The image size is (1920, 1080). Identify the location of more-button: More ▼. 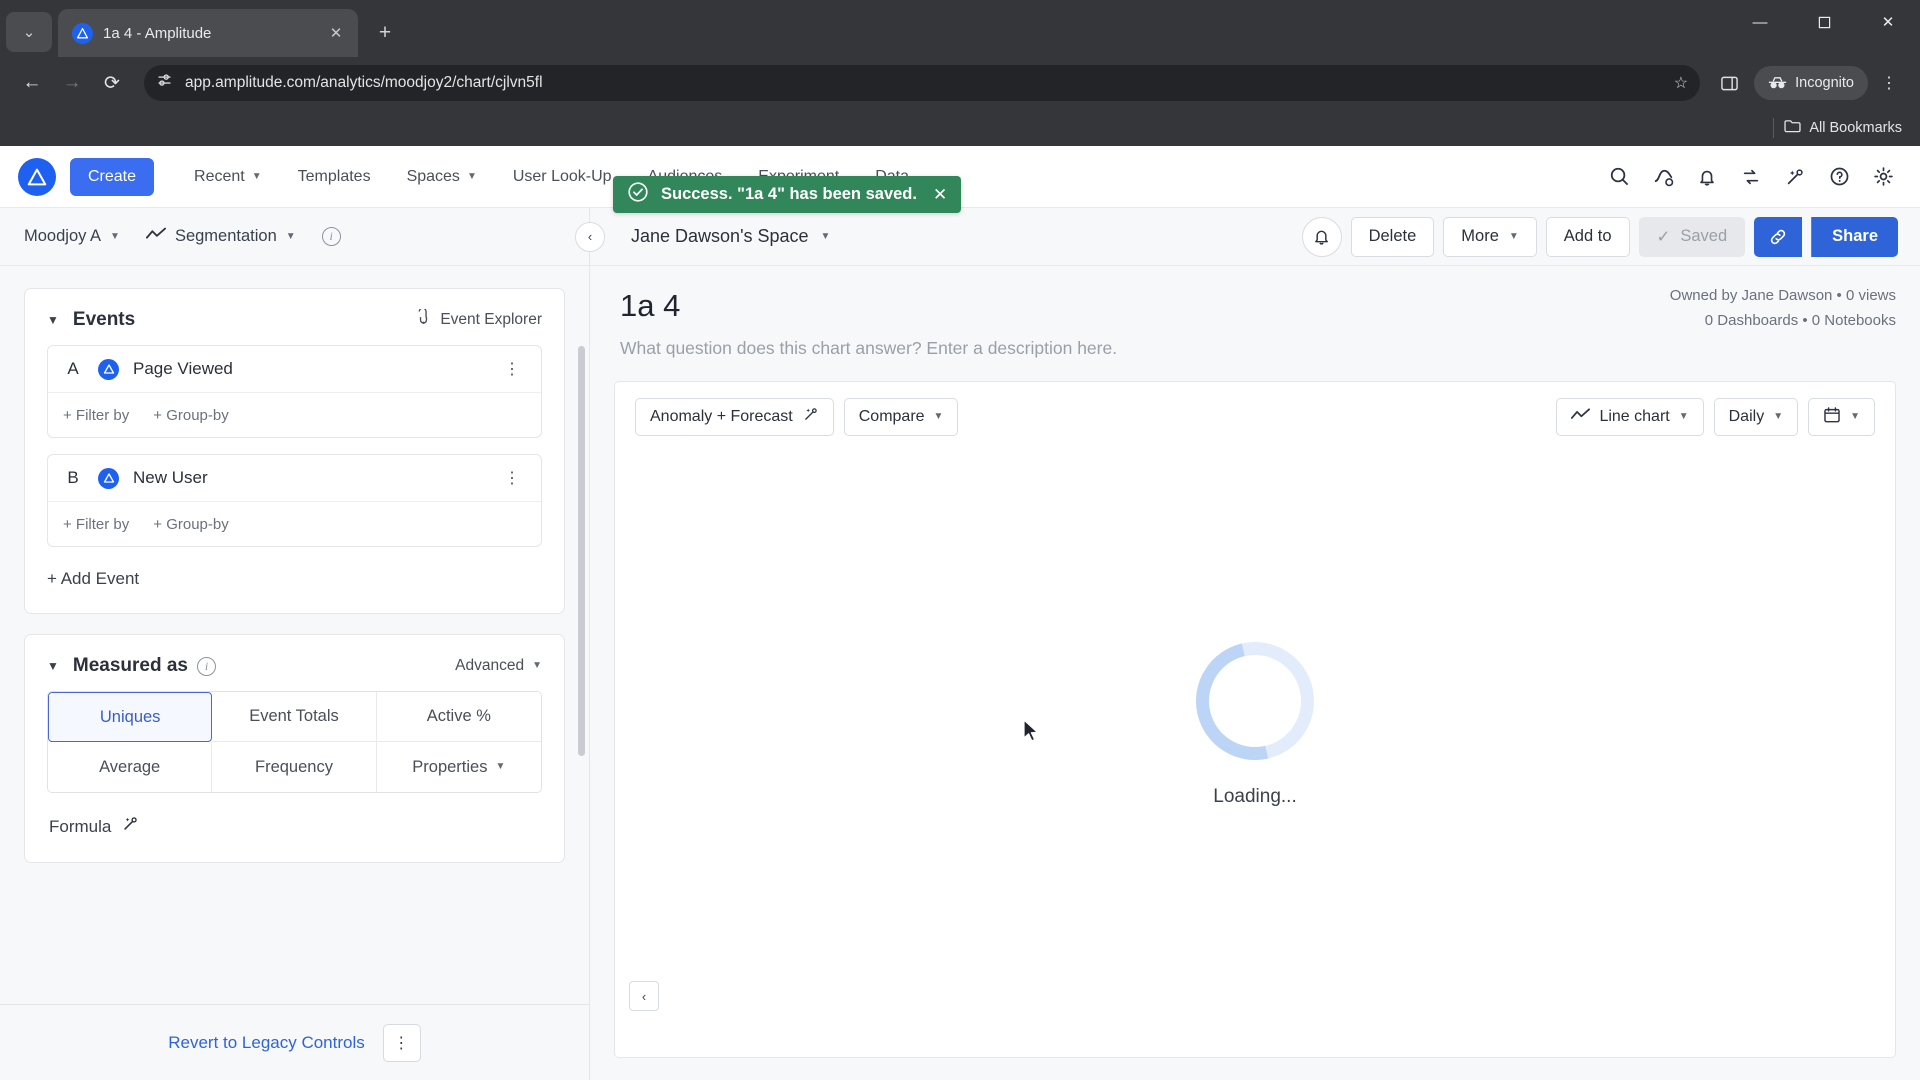
(1490, 236).